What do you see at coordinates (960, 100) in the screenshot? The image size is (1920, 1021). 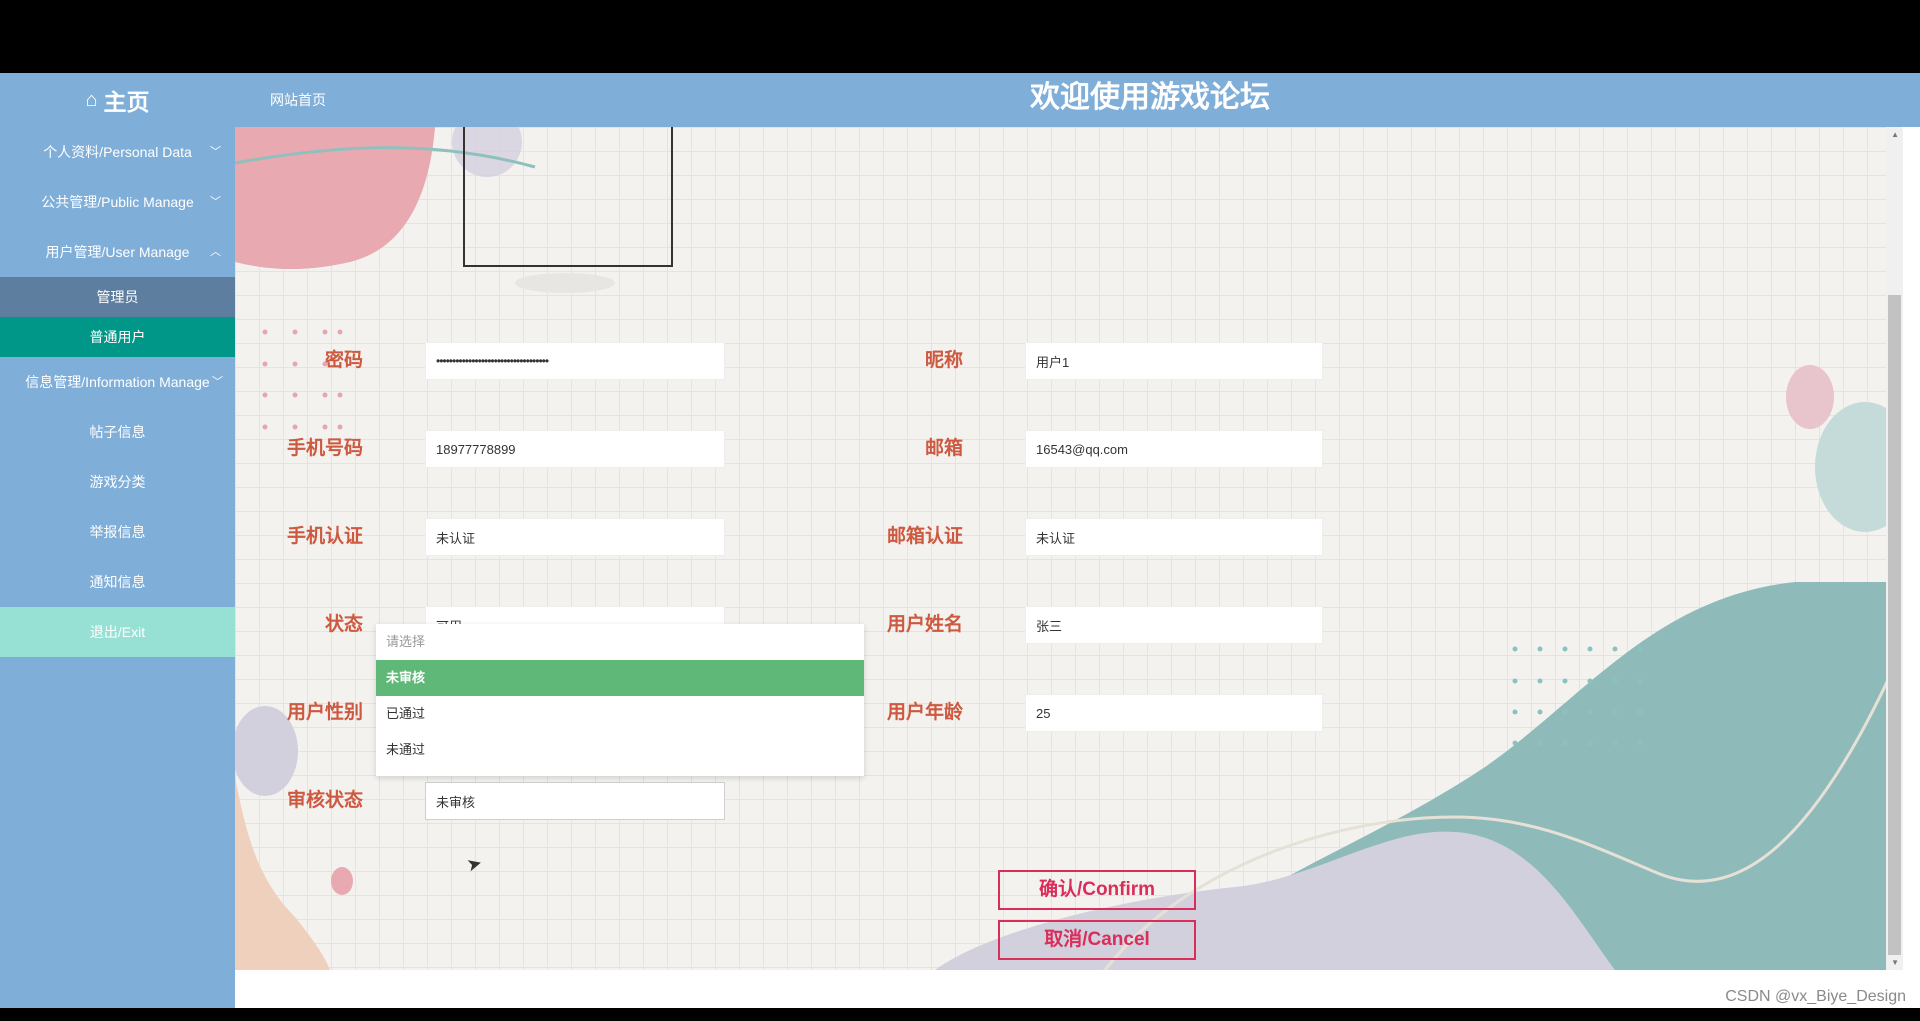 I see `top-header: ⌂ 主页 网站首页 欢迎使用游戏论坛` at bounding box center [960, 100].